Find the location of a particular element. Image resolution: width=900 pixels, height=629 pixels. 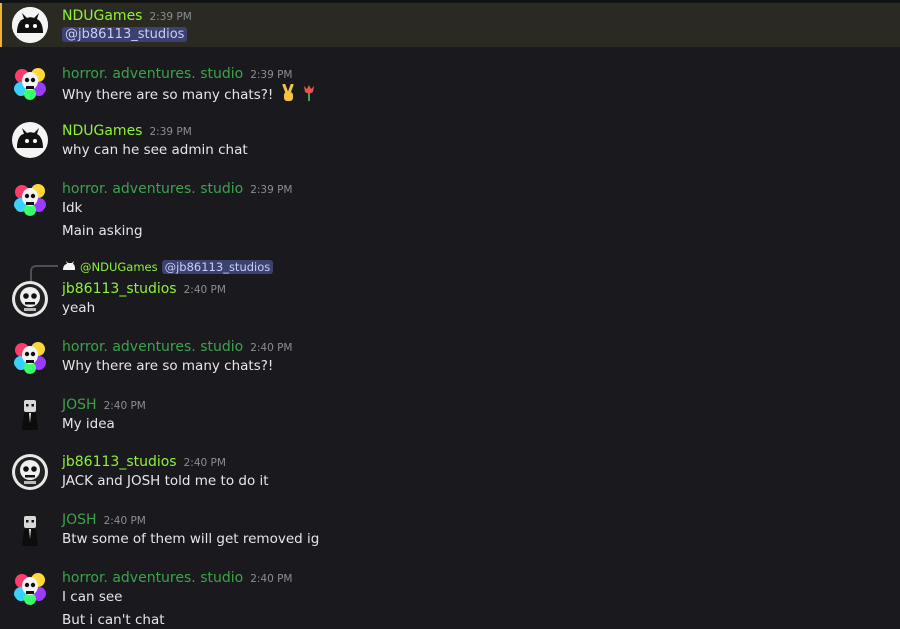

reply-preview: @NDUGames @jb86113_studios is located at coordinates (168, 267).